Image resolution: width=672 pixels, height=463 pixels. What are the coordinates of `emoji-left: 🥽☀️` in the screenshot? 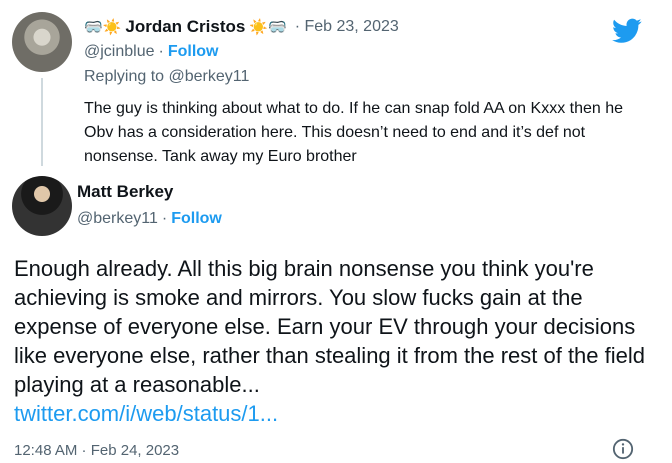 It's located at (103, 27).